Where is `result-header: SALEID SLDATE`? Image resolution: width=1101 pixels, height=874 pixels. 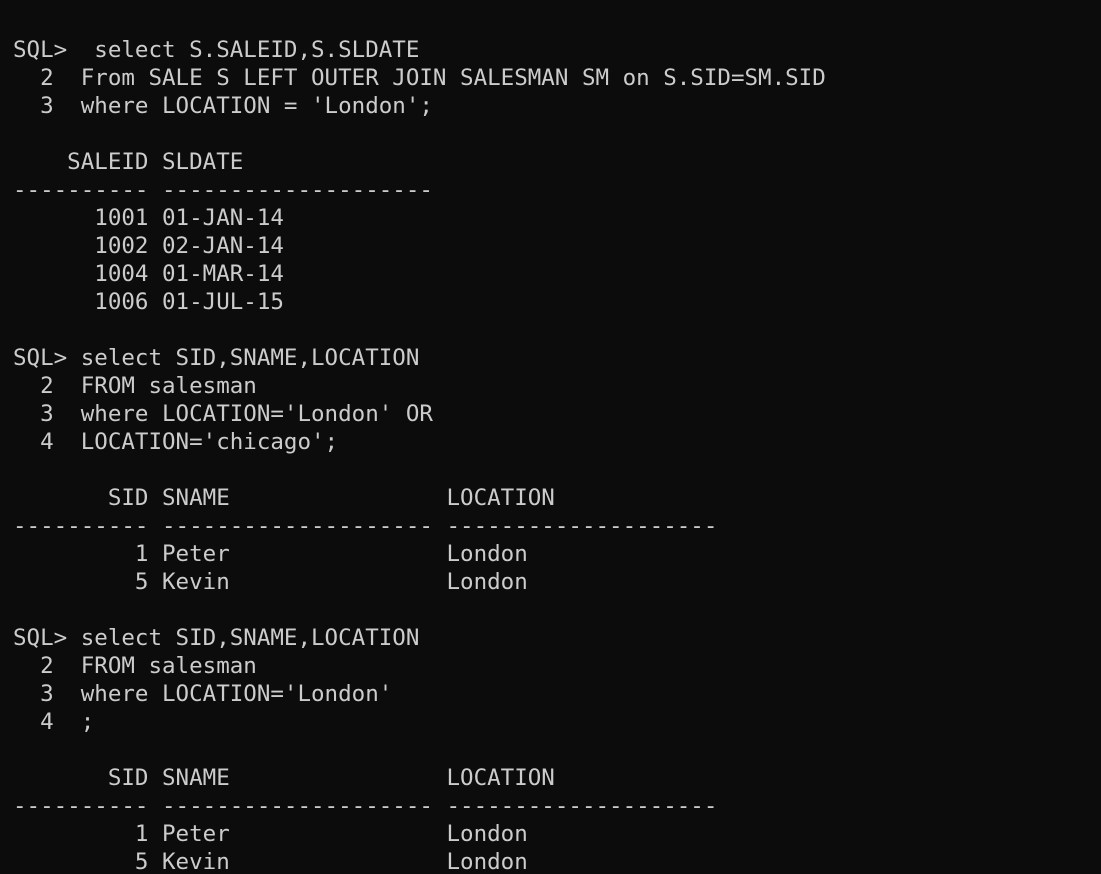
result-header: SALEID SLDATE is located at coordinates (128, 162).